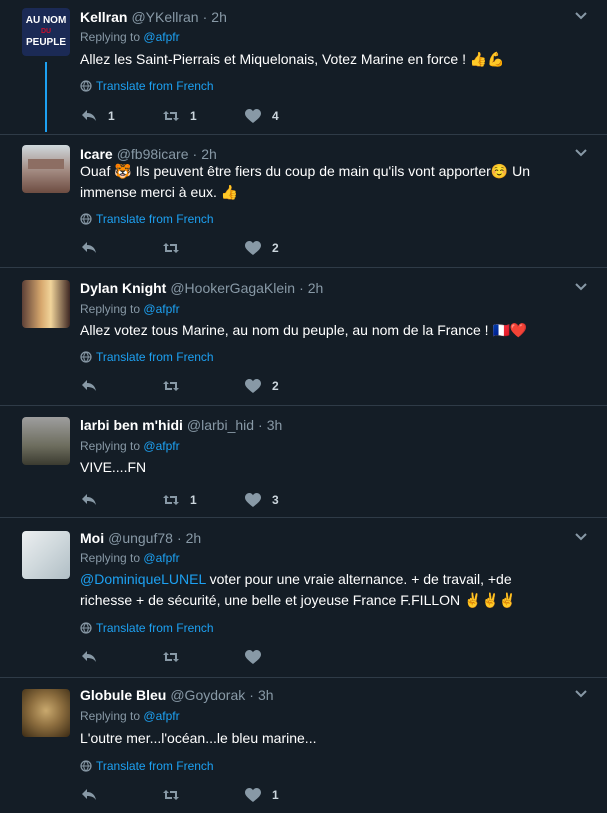 This screenshot has height=813, width=607. What do you see at coordinates (275, 795) in the screenshot?
I see `like-count: 1` at bounding box center [275, 795].